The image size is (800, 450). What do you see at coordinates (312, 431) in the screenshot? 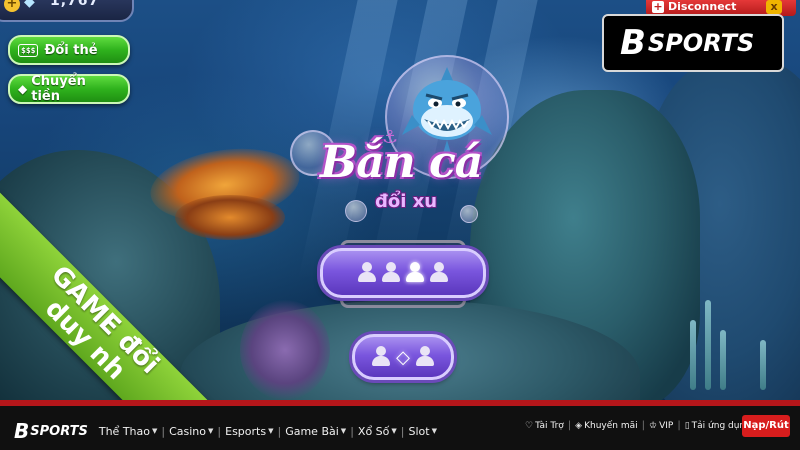
I see `nav-item-label: Game Bài` at bounding box center [312, 431].